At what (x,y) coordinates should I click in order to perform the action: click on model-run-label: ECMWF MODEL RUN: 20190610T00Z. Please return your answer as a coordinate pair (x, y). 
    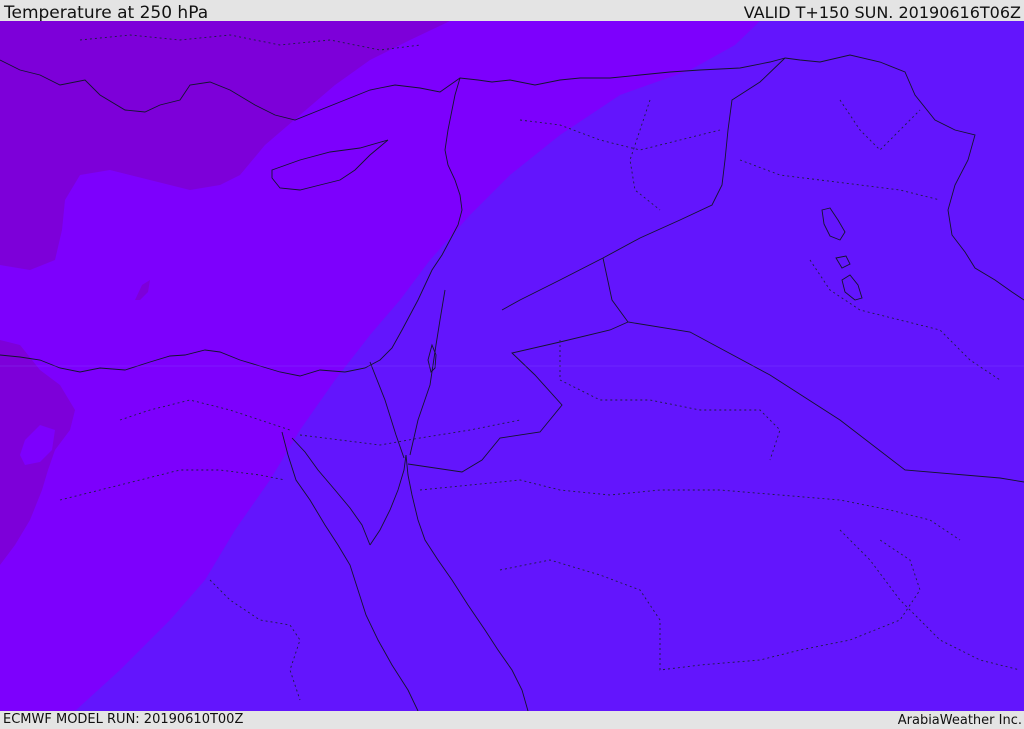
    Looking at the image, I should click on (123, 719).